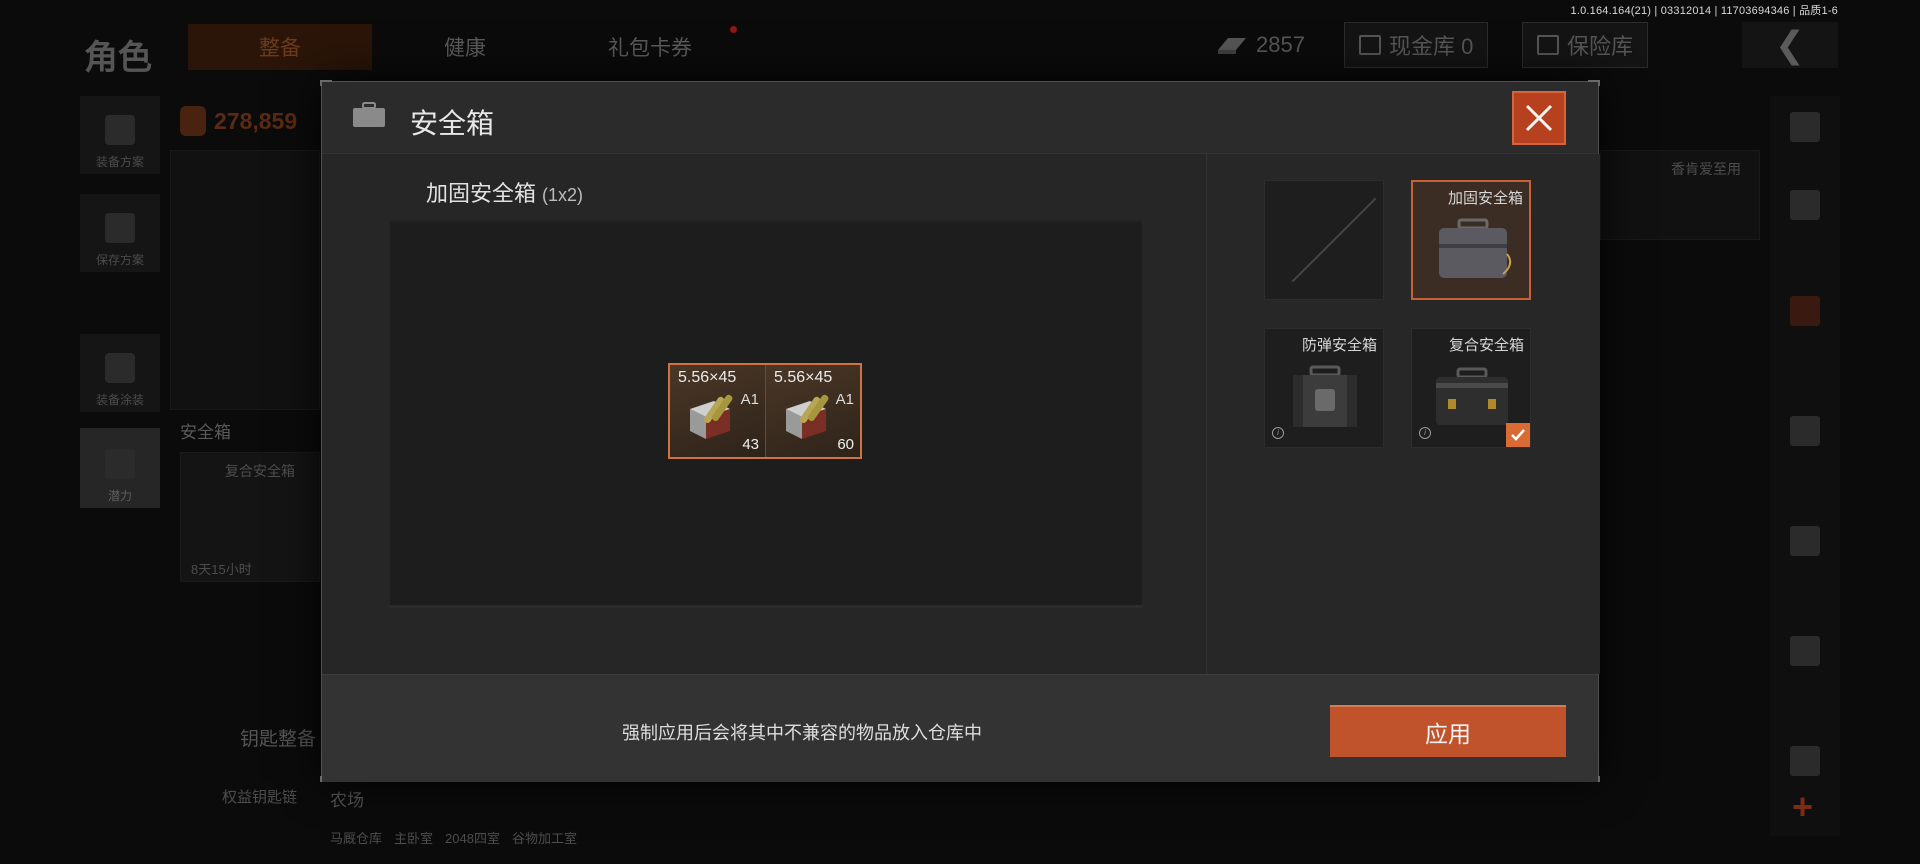 The width and height of the screenshot is (1920, 864). Describe the element at coordinates (1805, 127) in the screenshot. I see `layers-icon` at that location.